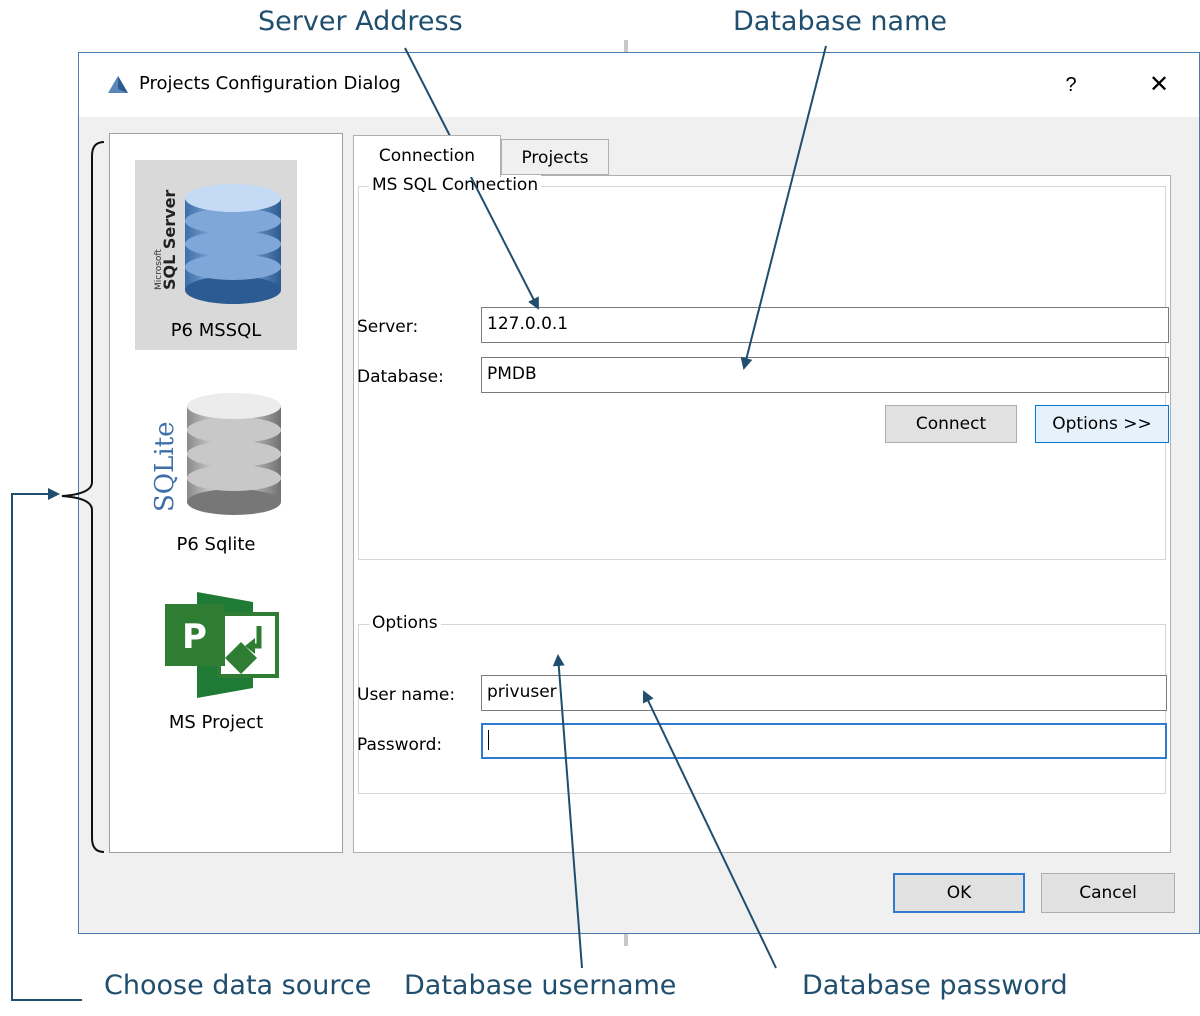  Describe the element at coordinates (217, 244) in the screenshot. I see `sql-server-database-icon: Microsoft SQL Server` at that location.